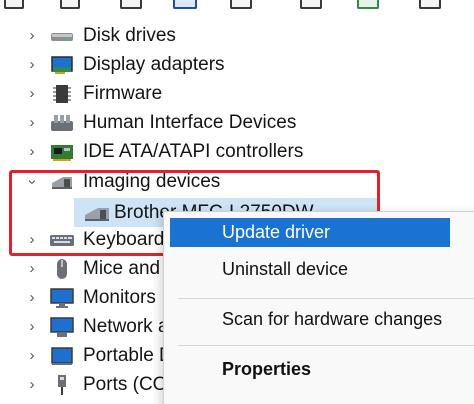 This screenshot has height=404, width=474. I want to click on tree-item-display-adapters: › Display adapters, so click(237, 65).